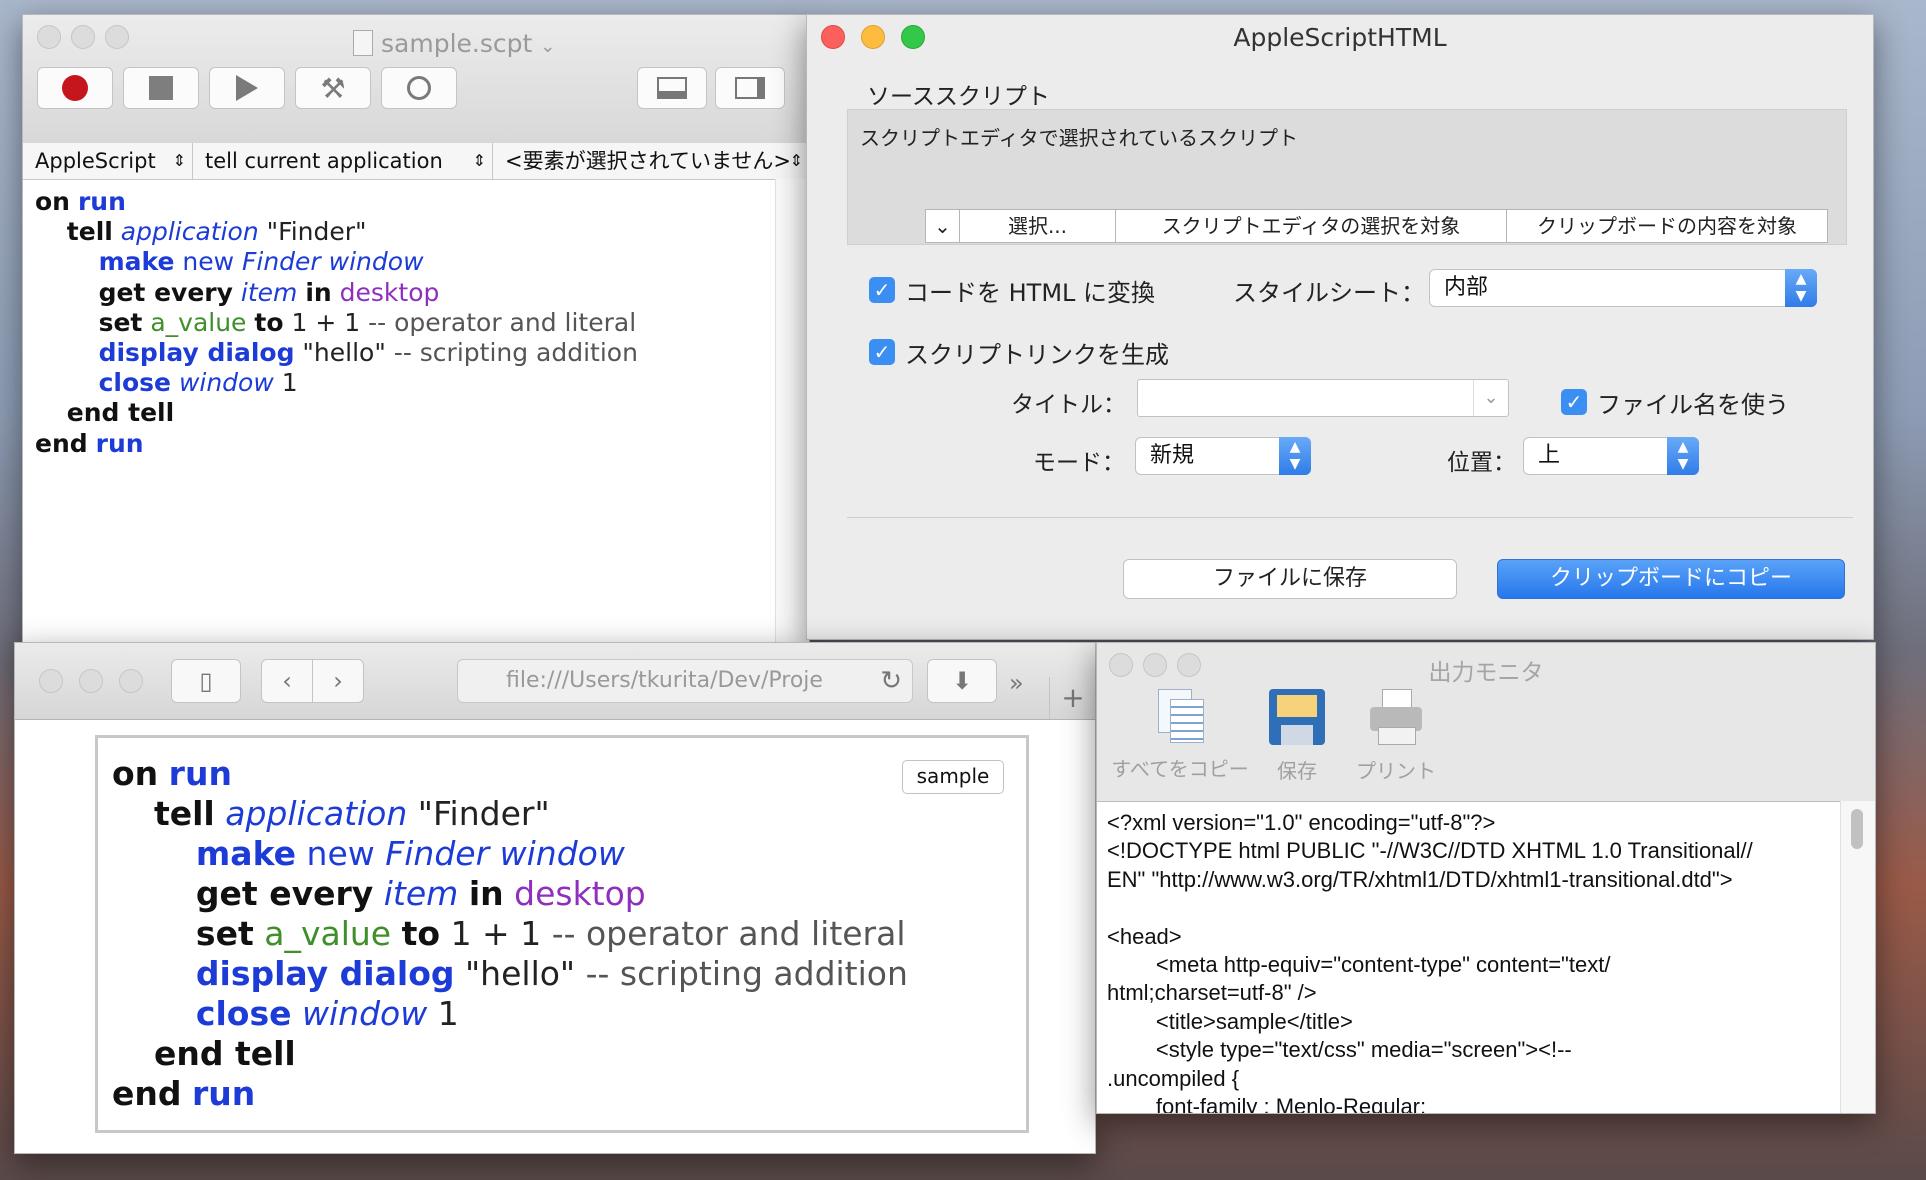 The height and width of the screenshot is (1180, 1926). What do you see at coordinates (1350, 517) in the screenshot?
I see `divider` at bounding box center [1350, 517].